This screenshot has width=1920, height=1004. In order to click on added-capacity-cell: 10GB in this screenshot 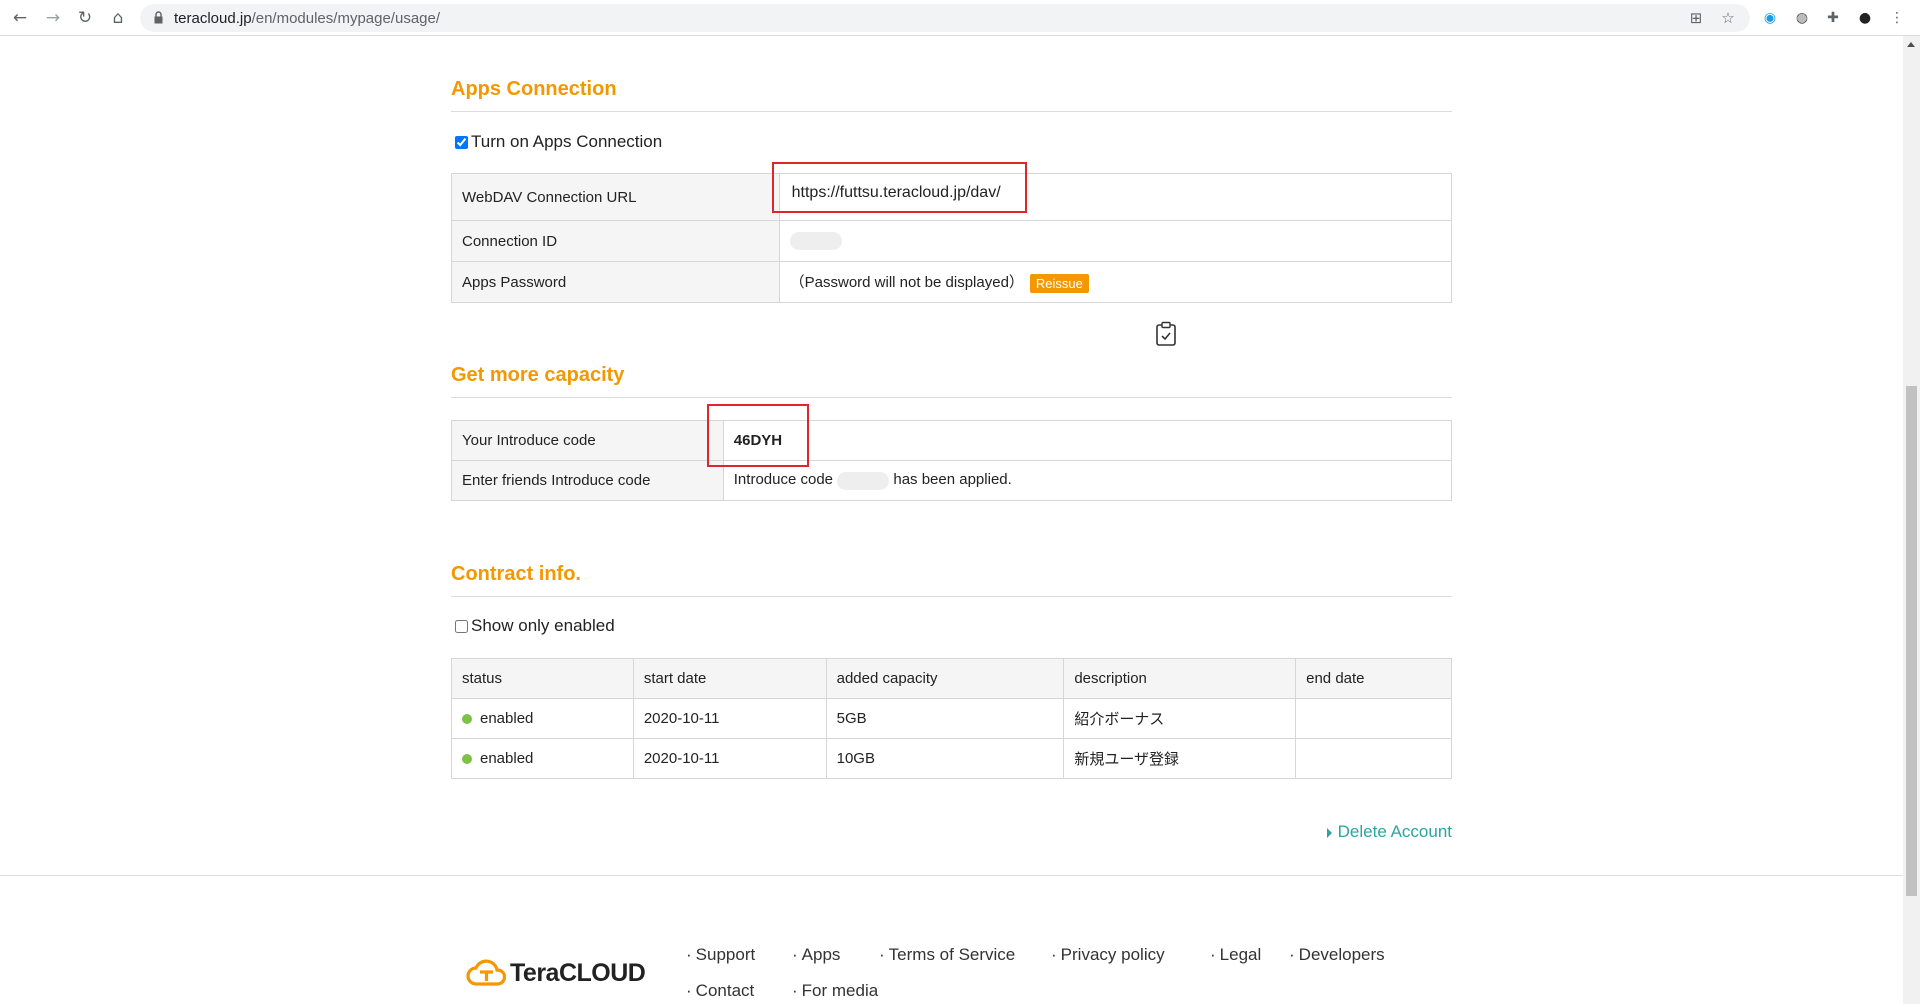, I will do `click(945, 758)`.